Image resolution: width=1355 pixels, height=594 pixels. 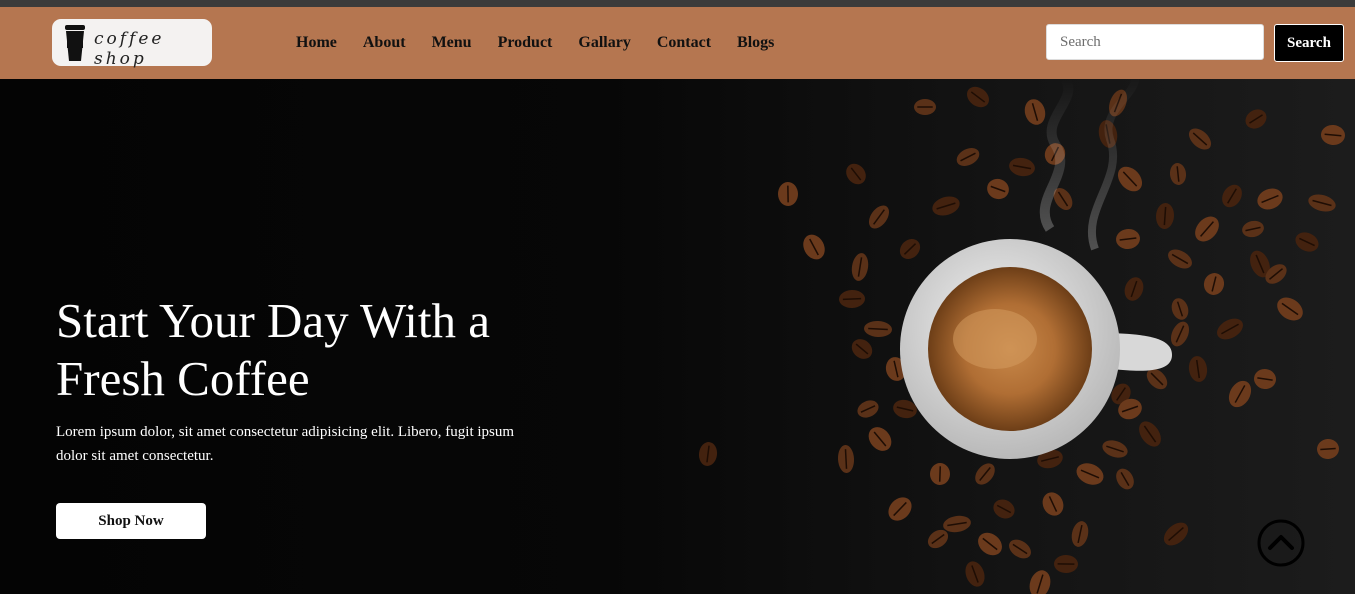 I want to click on brand-logo: coffee shop, so click(x=132, y=44).